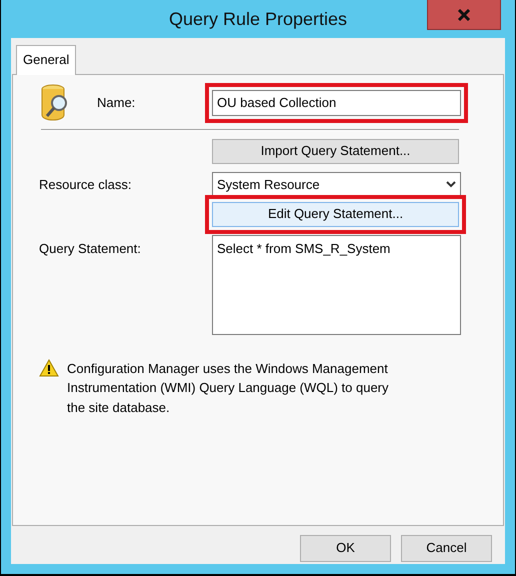  What do you see at coordinates (258, 19) in the screenshot?
I see `window-title: Query Rule Properties` at bounding box center [258, 19].